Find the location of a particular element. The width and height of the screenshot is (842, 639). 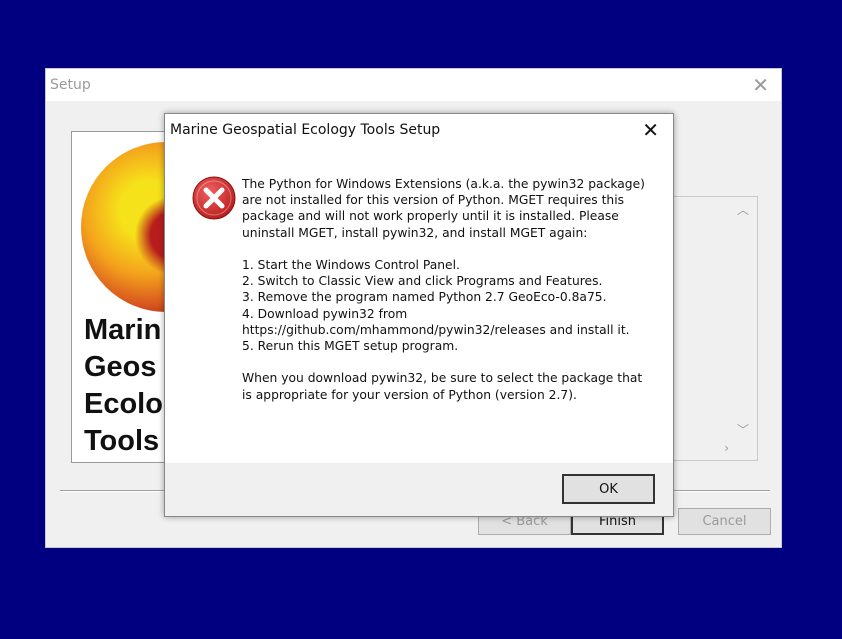

setup-titlebar: Setup ✕ is located at coordinates (413, 85).